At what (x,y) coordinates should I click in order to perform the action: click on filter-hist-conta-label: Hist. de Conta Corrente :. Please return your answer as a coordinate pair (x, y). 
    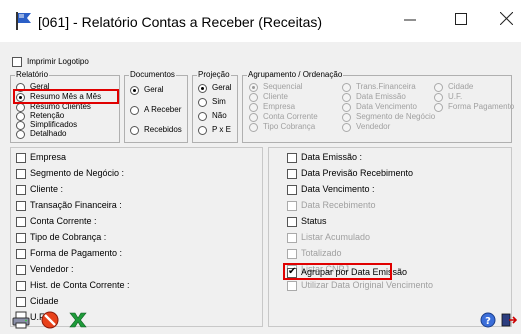
    Looking at the image, I should click on (80, 285).